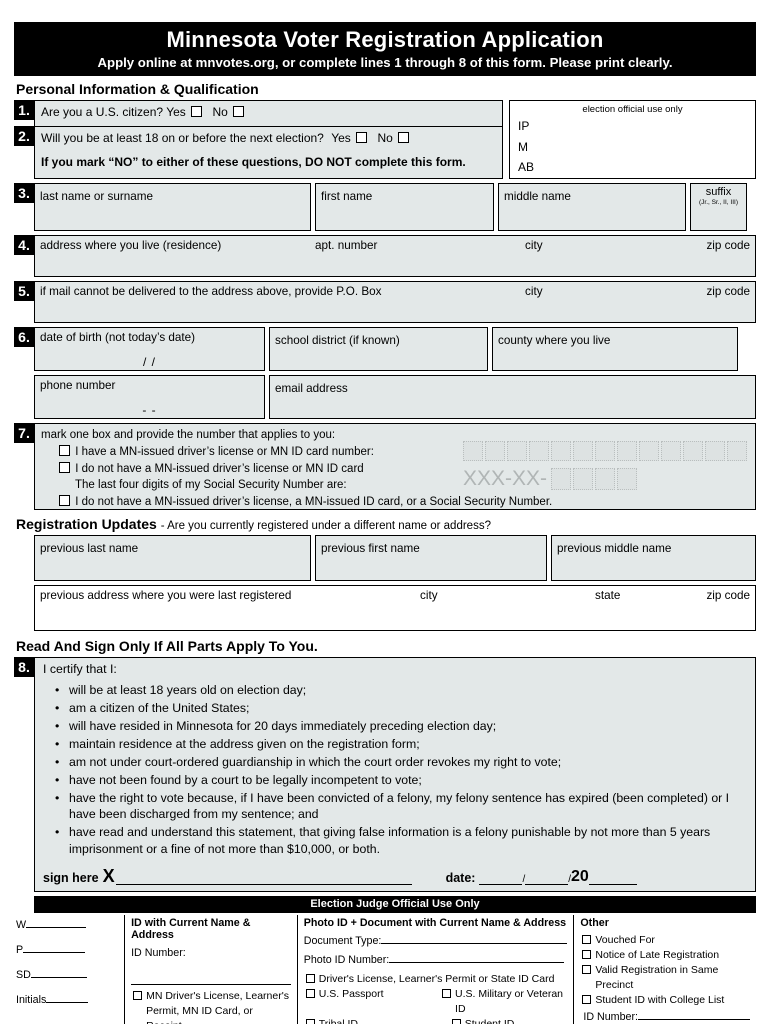  What do you see at coordinates (587, 969) in the screenshot?
I see `col3-item-2-checkbox` at bounding box center [587, 969].